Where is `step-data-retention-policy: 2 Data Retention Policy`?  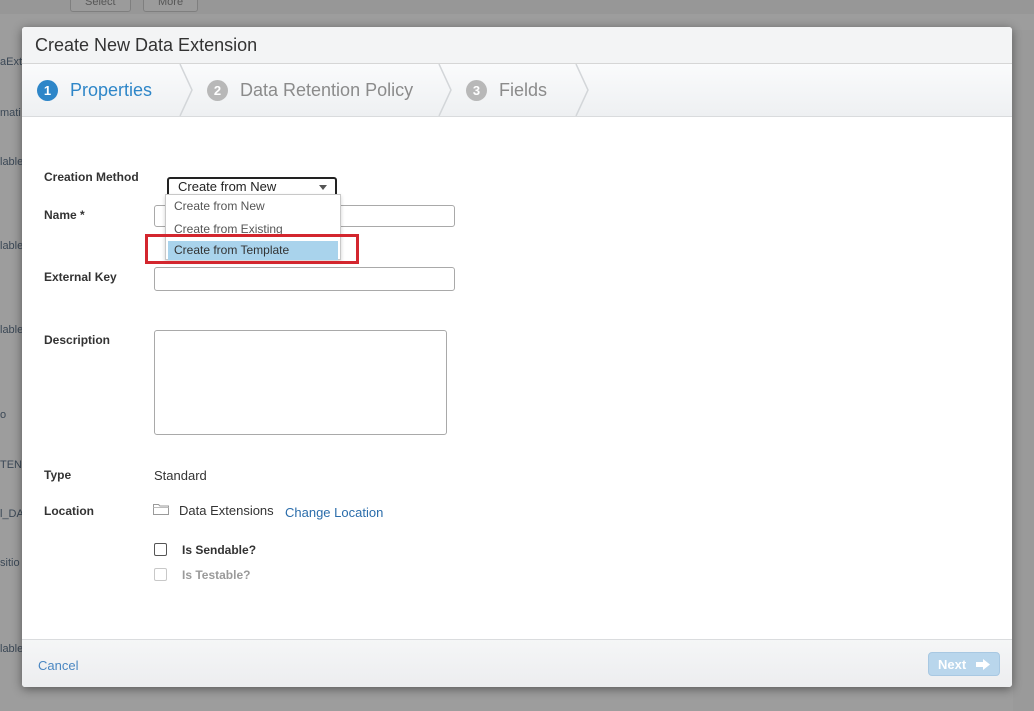 step-data-retention-policy: 2 Data Retention Policy is located at coordinates (310, 90).